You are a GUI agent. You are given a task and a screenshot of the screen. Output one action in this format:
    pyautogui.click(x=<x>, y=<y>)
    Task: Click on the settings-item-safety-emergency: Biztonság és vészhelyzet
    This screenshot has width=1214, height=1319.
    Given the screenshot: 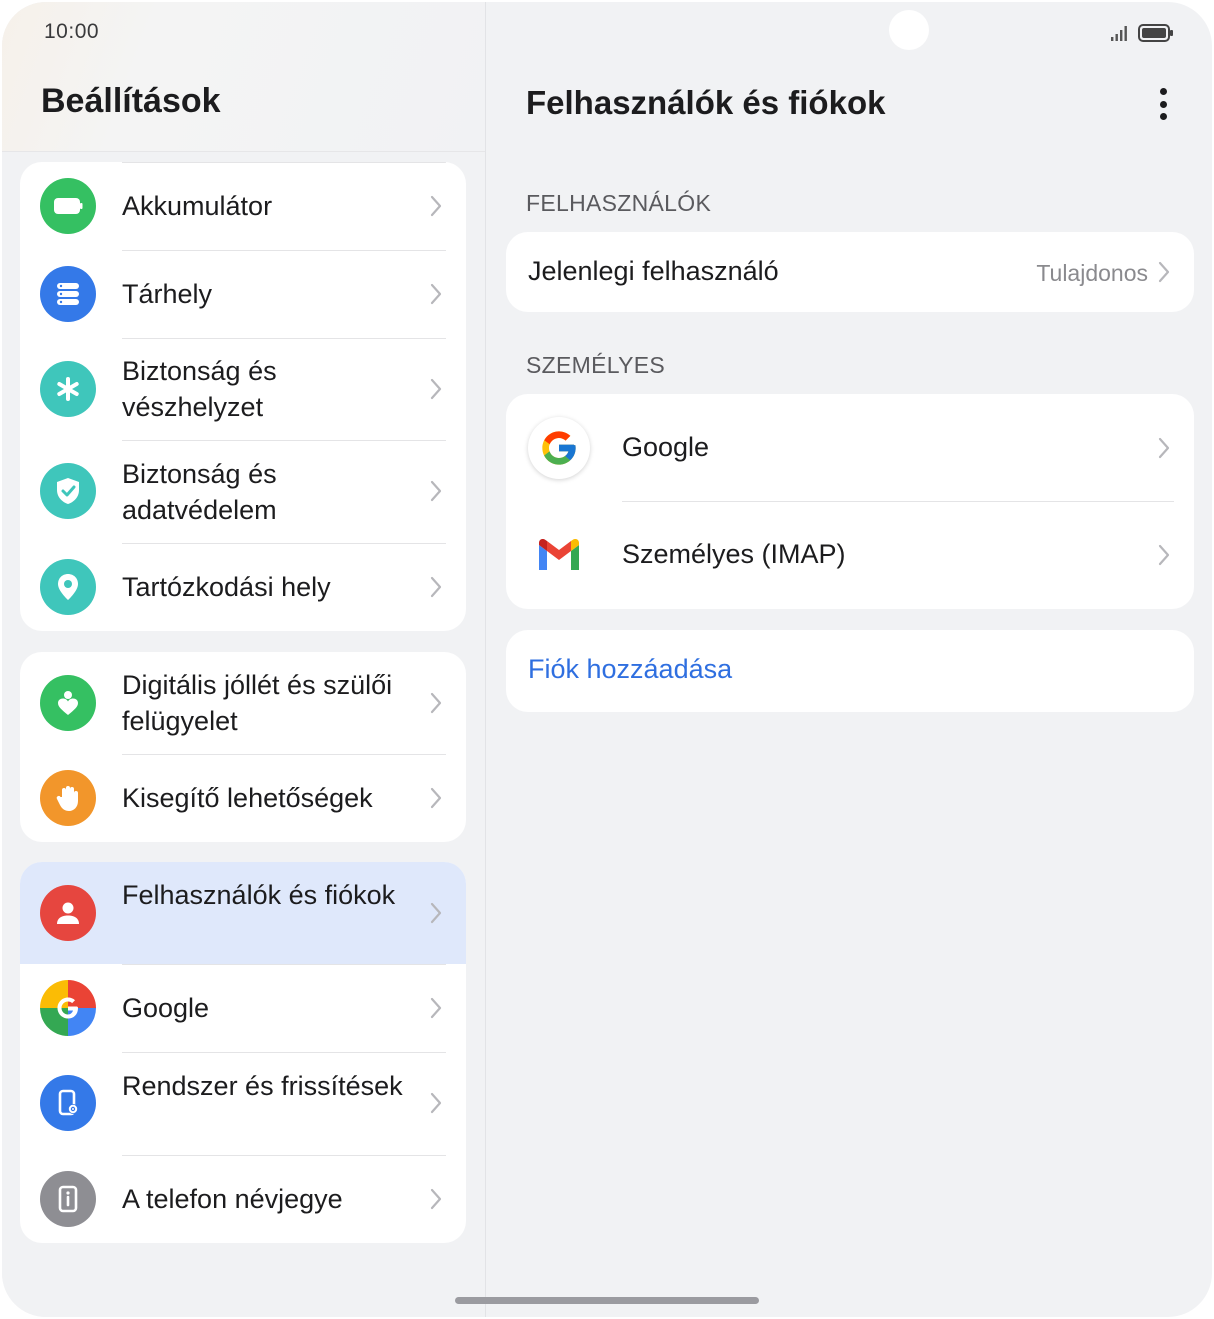 What is the action you would take?
    pyautogui.click(x=243, y=389)
    